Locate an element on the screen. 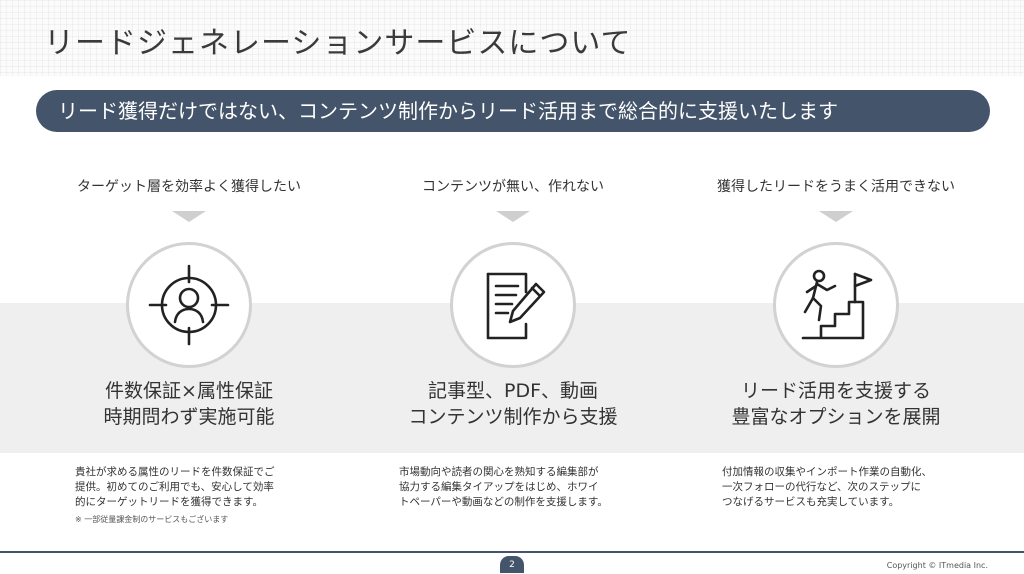 This screenshot has height=574, width=1024. footnote: ※ 一部従量課金制のサービスもございます is located at coordinates (152, 519).